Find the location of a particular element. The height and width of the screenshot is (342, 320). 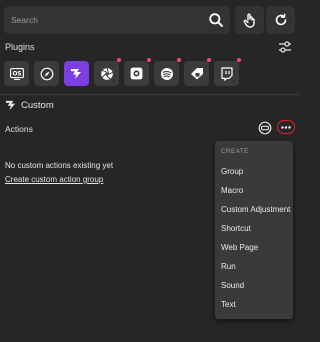

custom-title: Custom is located at coordinates (37, 105).